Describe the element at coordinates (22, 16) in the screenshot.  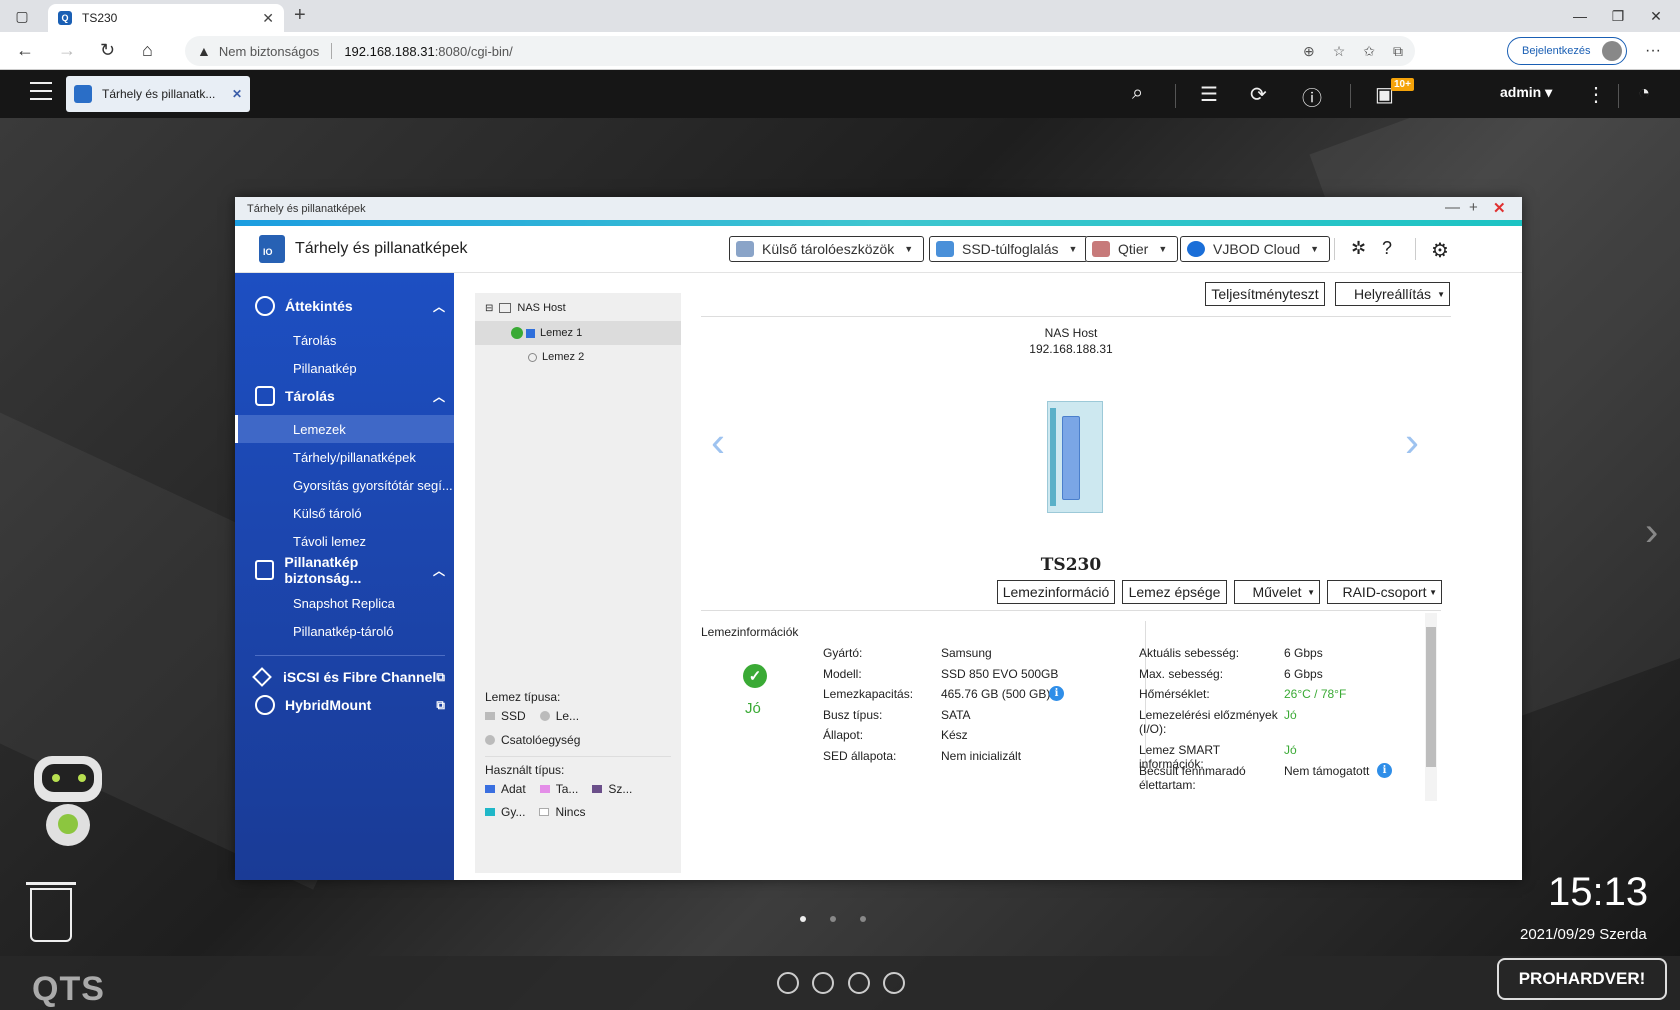
I see `tab-actions-icon: ▢` at that location.